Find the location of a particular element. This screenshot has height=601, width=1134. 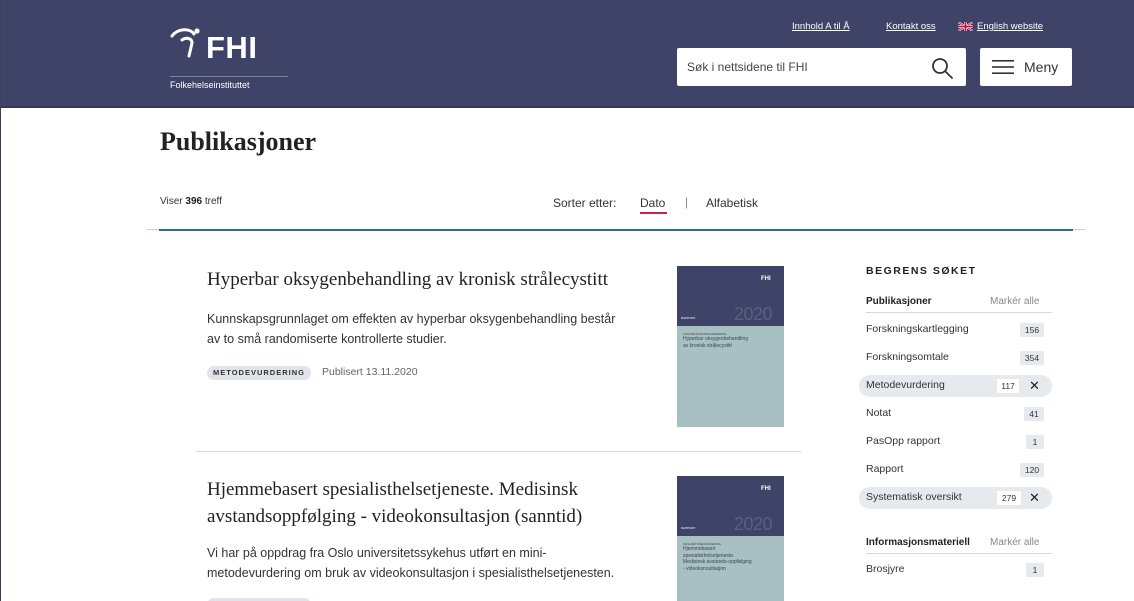

rule-left is located at coordinates (153, 229).